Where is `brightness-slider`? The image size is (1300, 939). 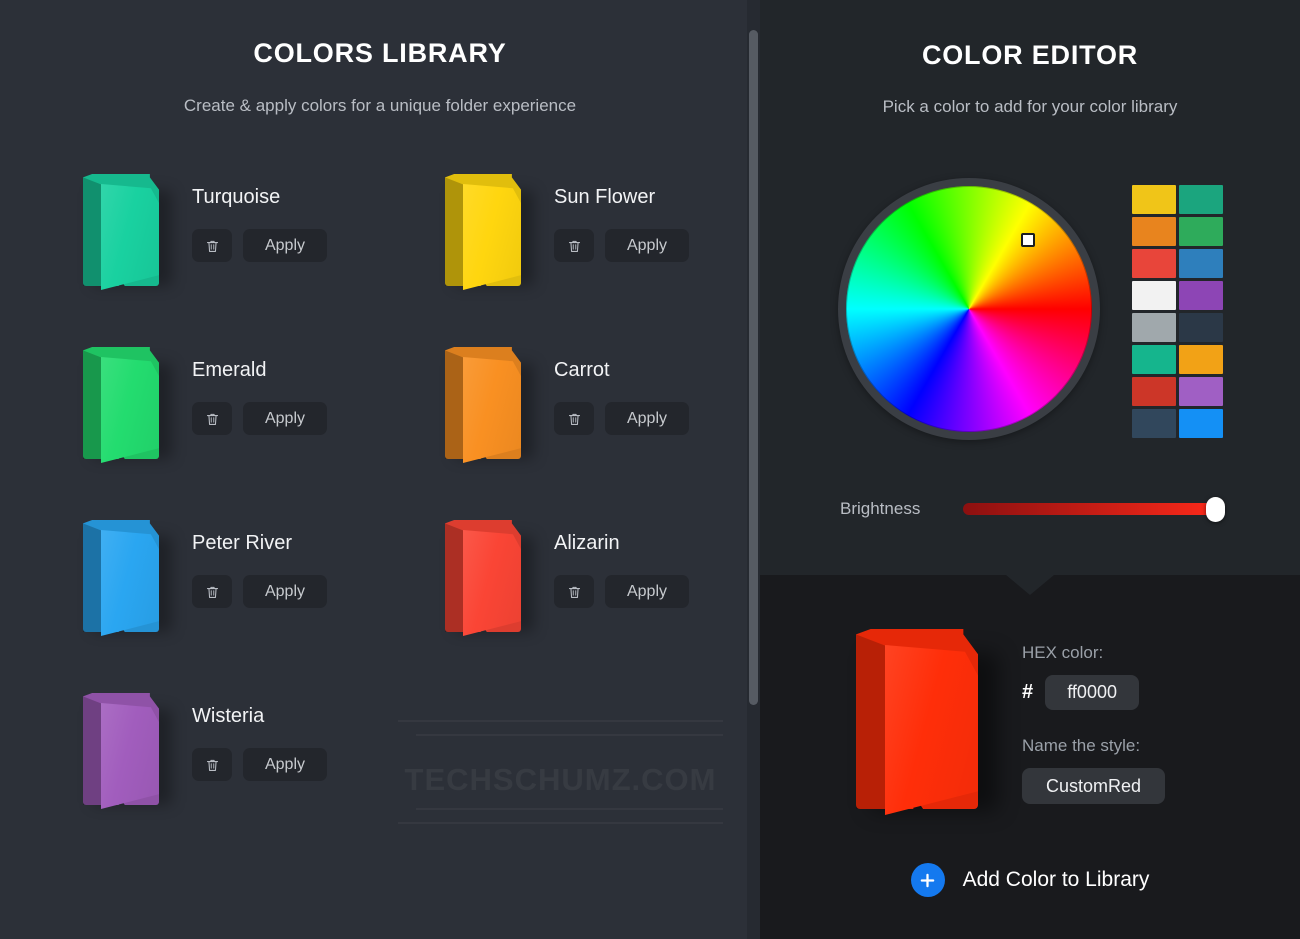 brightness-slider is located at coordinates (1094, 509).